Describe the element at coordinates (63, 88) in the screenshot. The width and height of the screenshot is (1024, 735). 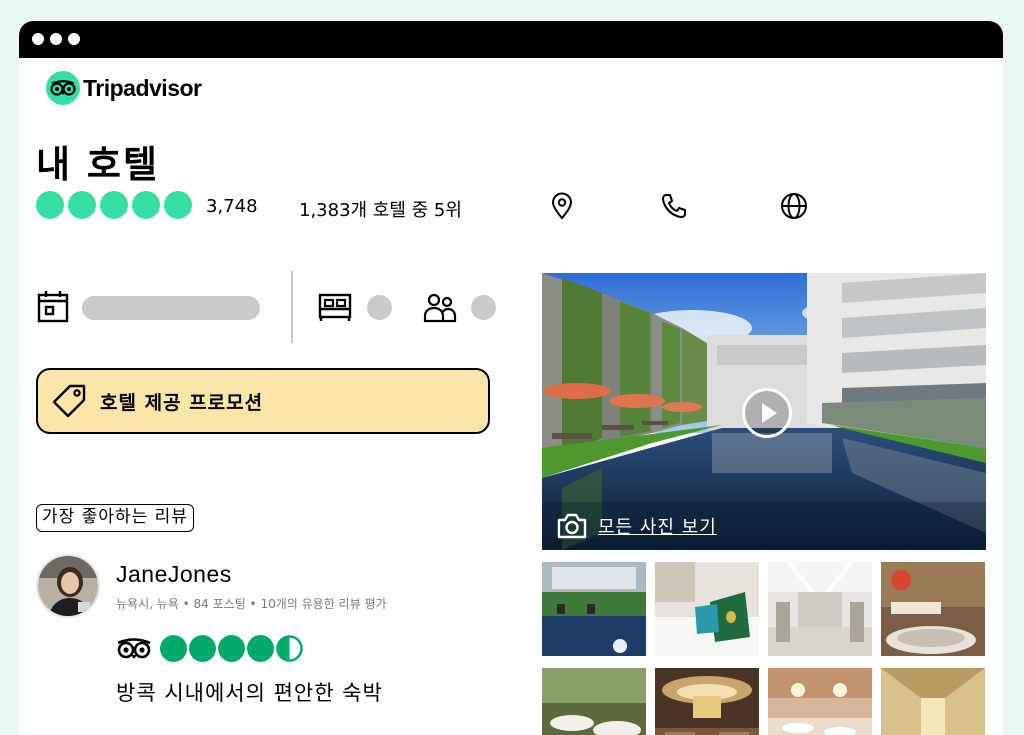
I see `owl-logo-icon` at that location.